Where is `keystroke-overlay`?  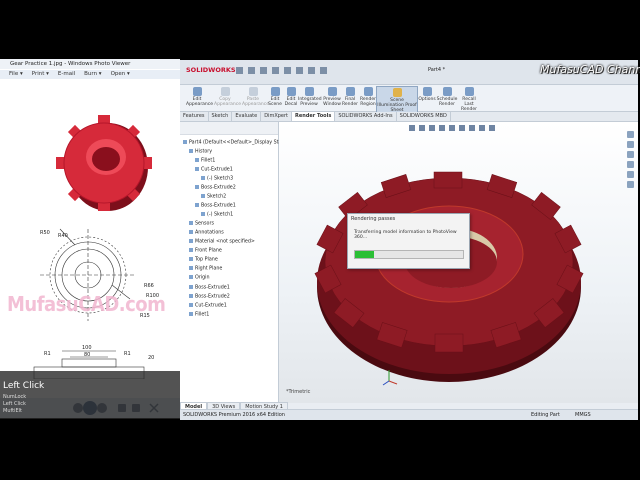 keystroke-overlay is located at coordinates (90, 395).